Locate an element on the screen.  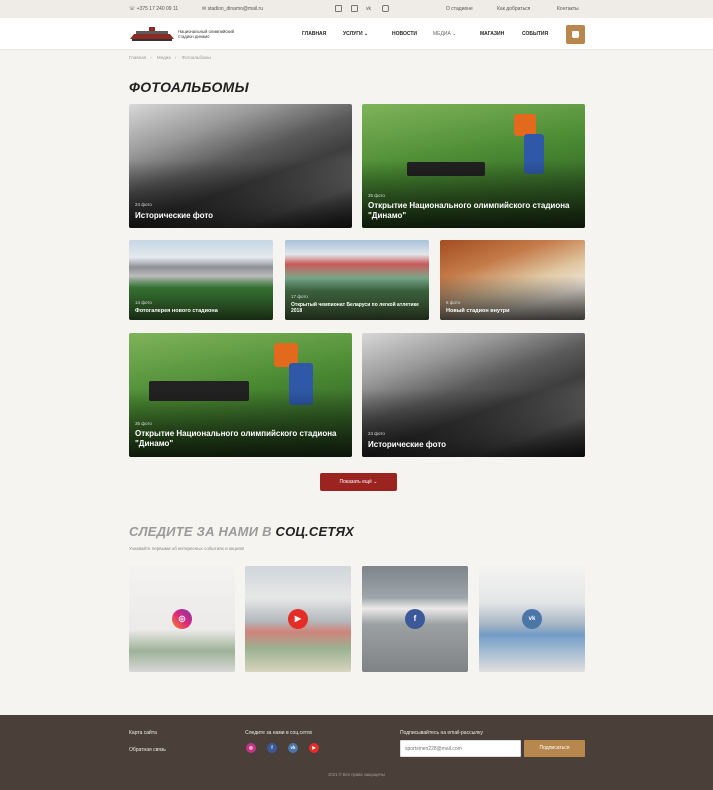
email-address: stadion_dinamo@mail.ru is located at coordinates (235, 9).